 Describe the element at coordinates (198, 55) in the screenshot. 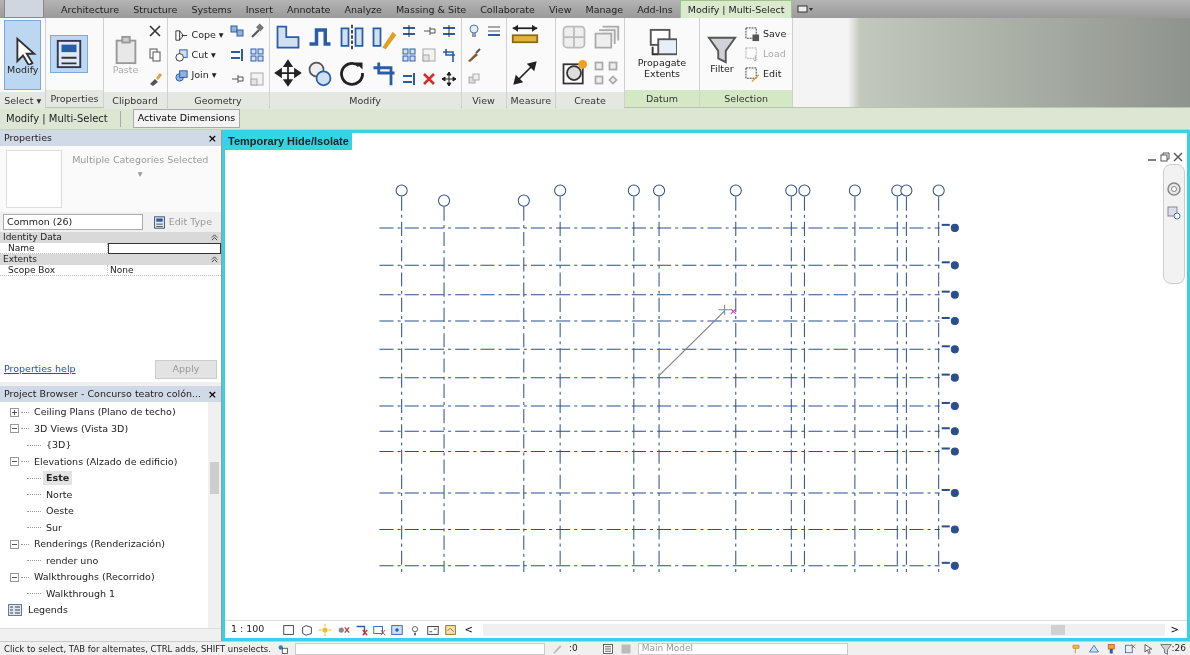

I see `ribbon-tool-button: Cut ▾` at that location.